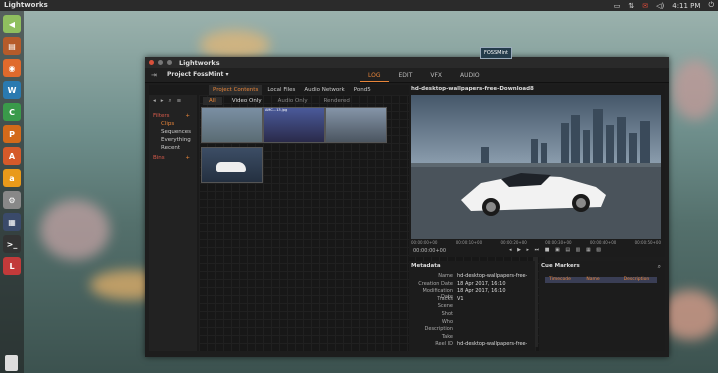 This screenshot has width=718, height=373. What do you see at coordinates (447, 336) in the screenshot?
I see `metadata-key: Take` at bounding box center [447, 336].